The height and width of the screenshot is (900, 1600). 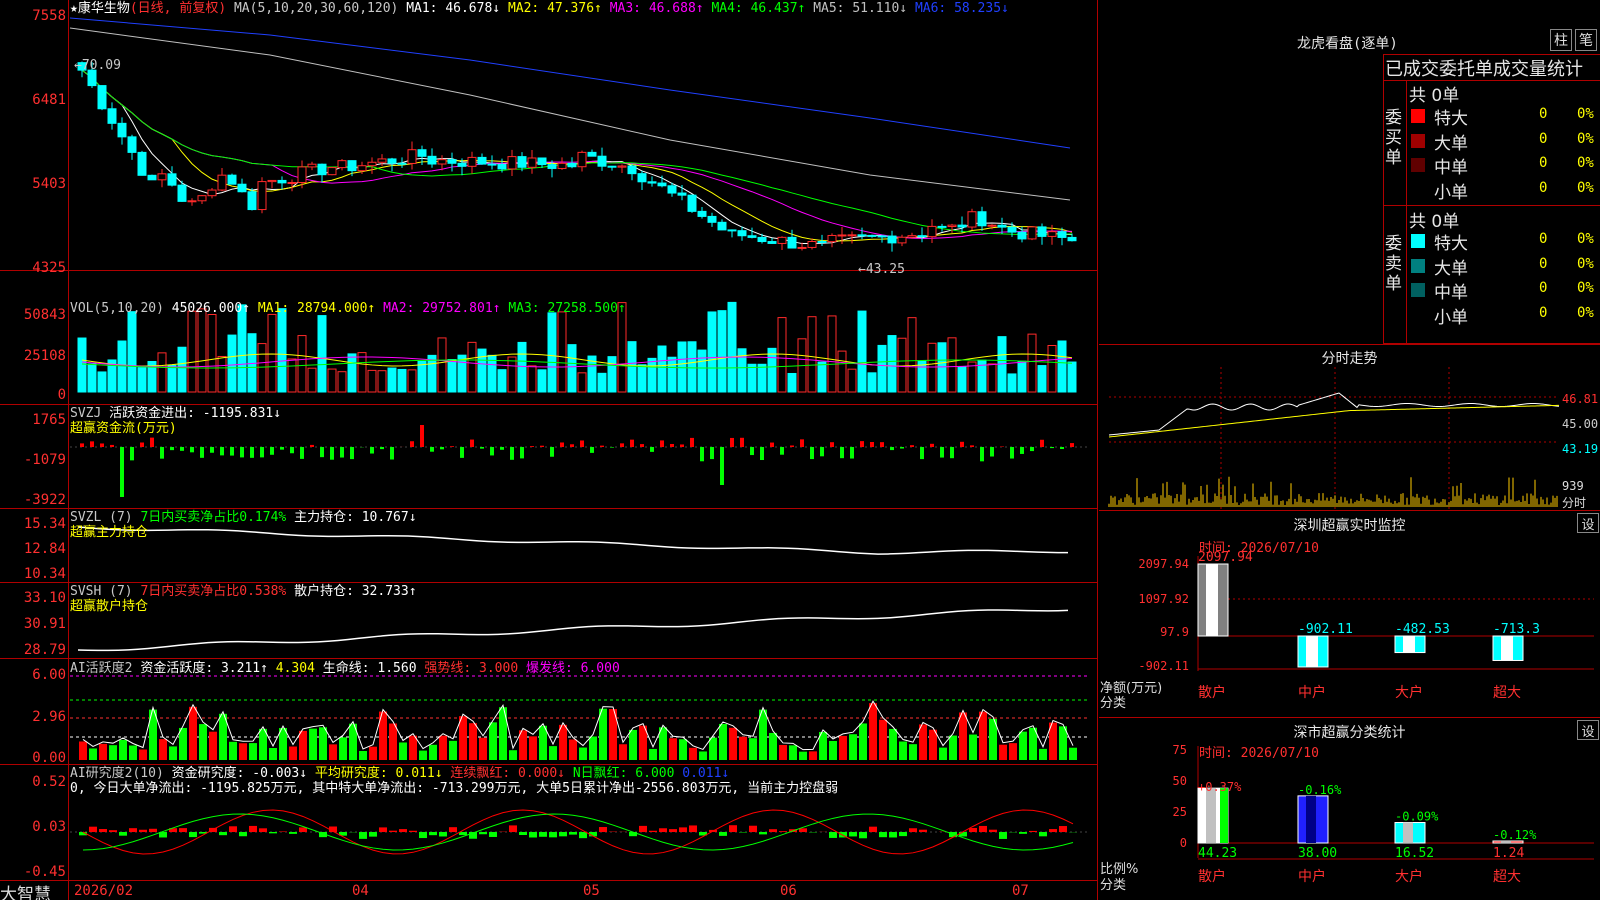 I want to click on star-icon: ★, so click(x=74, y=8).